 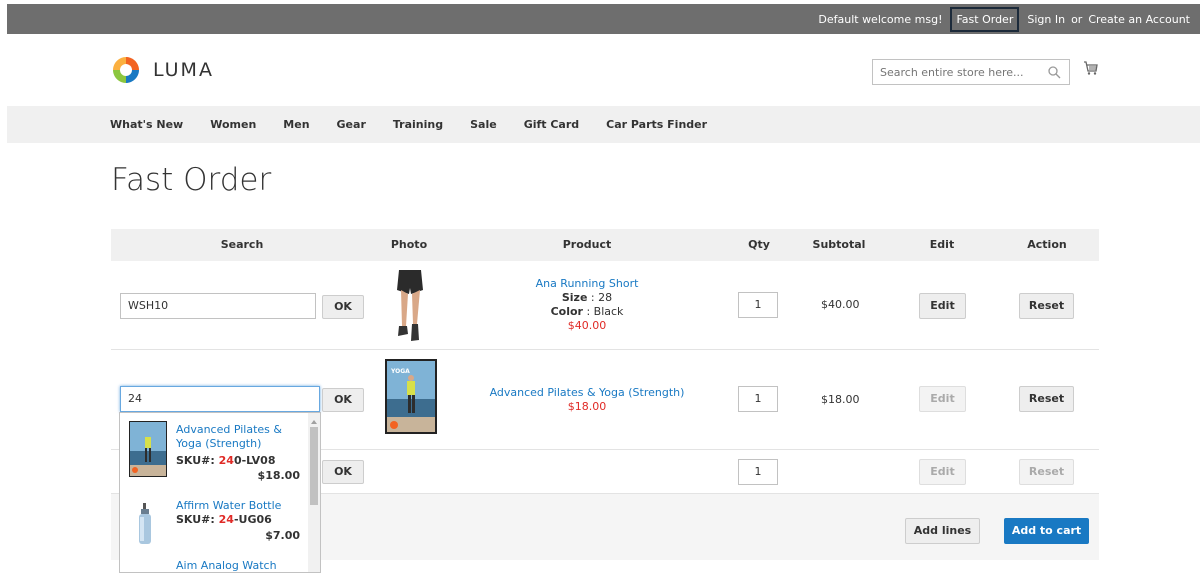 What do you see at coordinates (551, 124) in the screenshot?
I see `nav-item-gift-card: Gift Card` at bounding box center [551, 124].